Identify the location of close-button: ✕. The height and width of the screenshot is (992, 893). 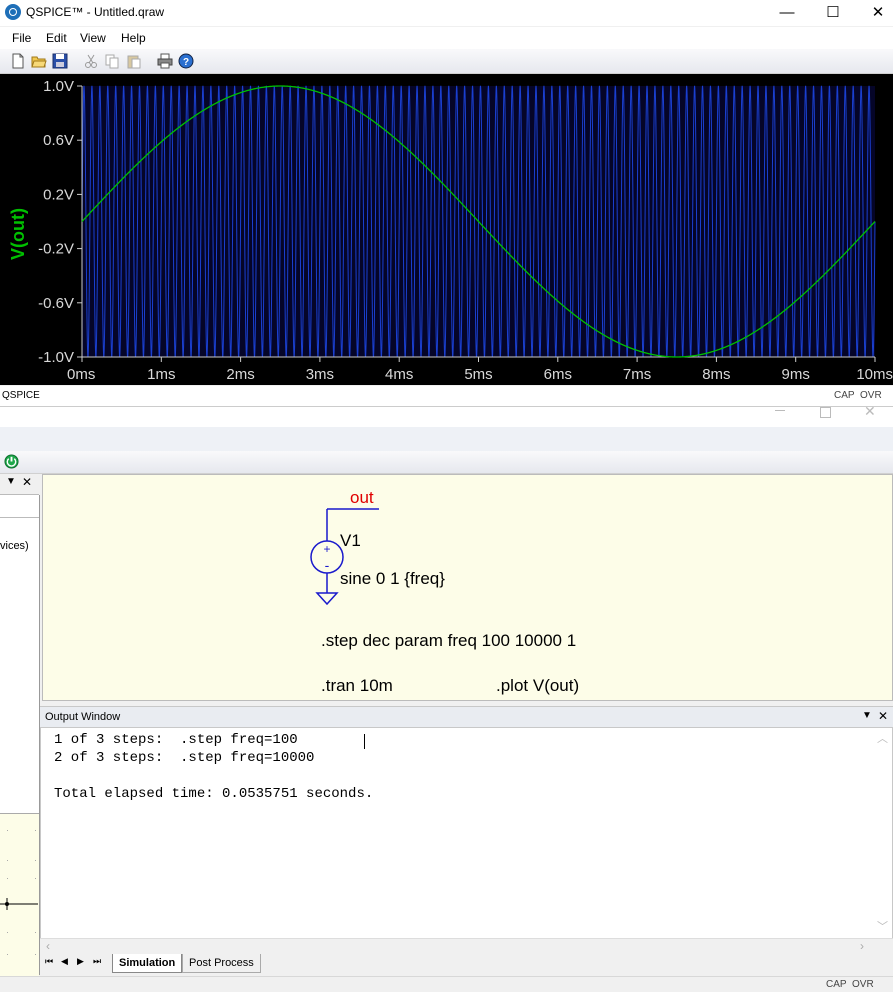
(874, 13).